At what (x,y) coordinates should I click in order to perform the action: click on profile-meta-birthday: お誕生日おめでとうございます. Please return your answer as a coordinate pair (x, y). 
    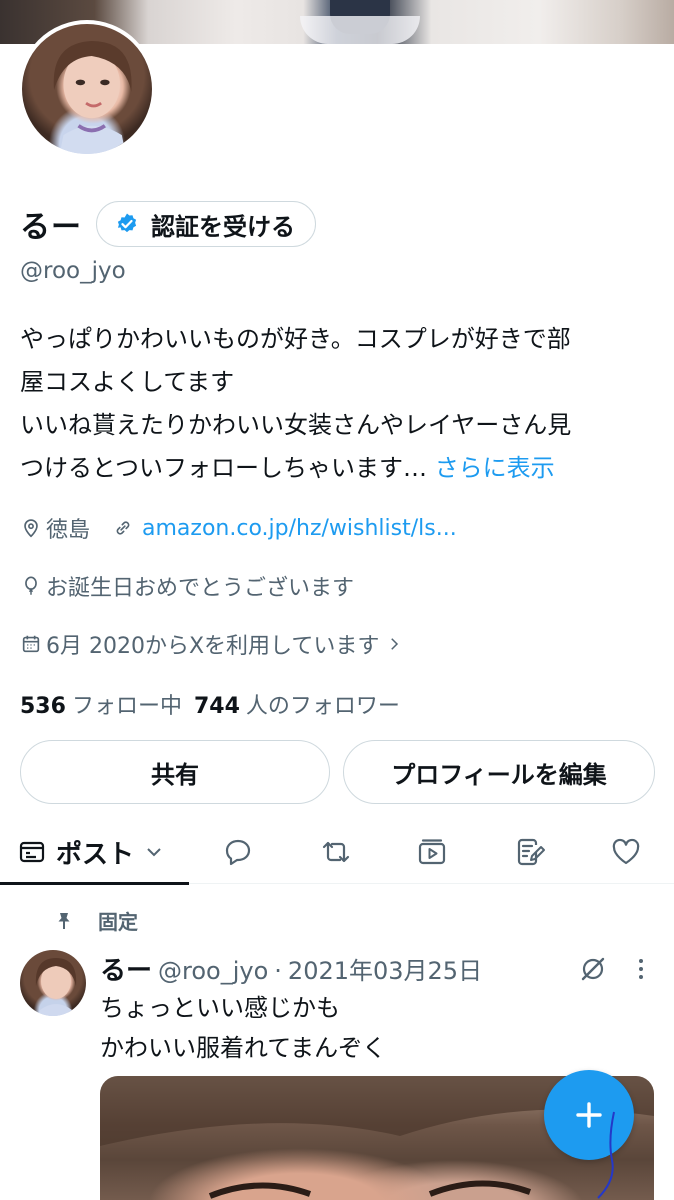
    Looking at the image, I should click on (187, 586).